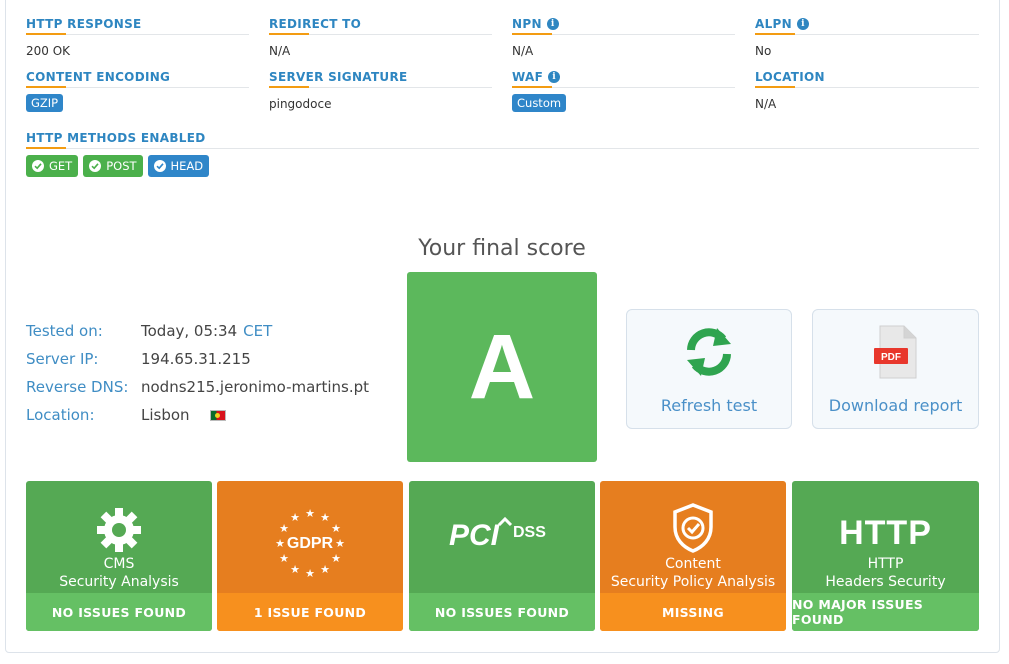 The image size is (1009, 664). Describe the element at coordinates (62, 359) in the screenshot. I see `server-ip-label: Server IP:` at that location.